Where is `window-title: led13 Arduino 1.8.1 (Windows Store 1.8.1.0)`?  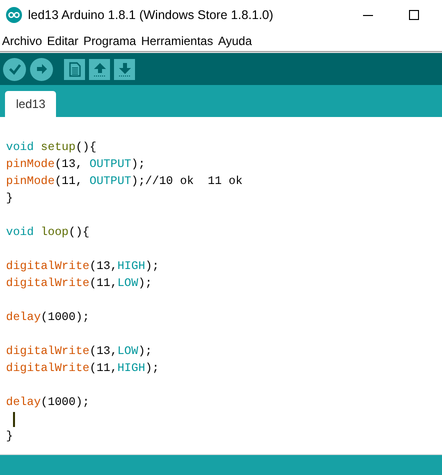
window-title: led13 Arduino 1.8.1 (Windows Store 1.8.1.0) is located at coordinates (151, 15).